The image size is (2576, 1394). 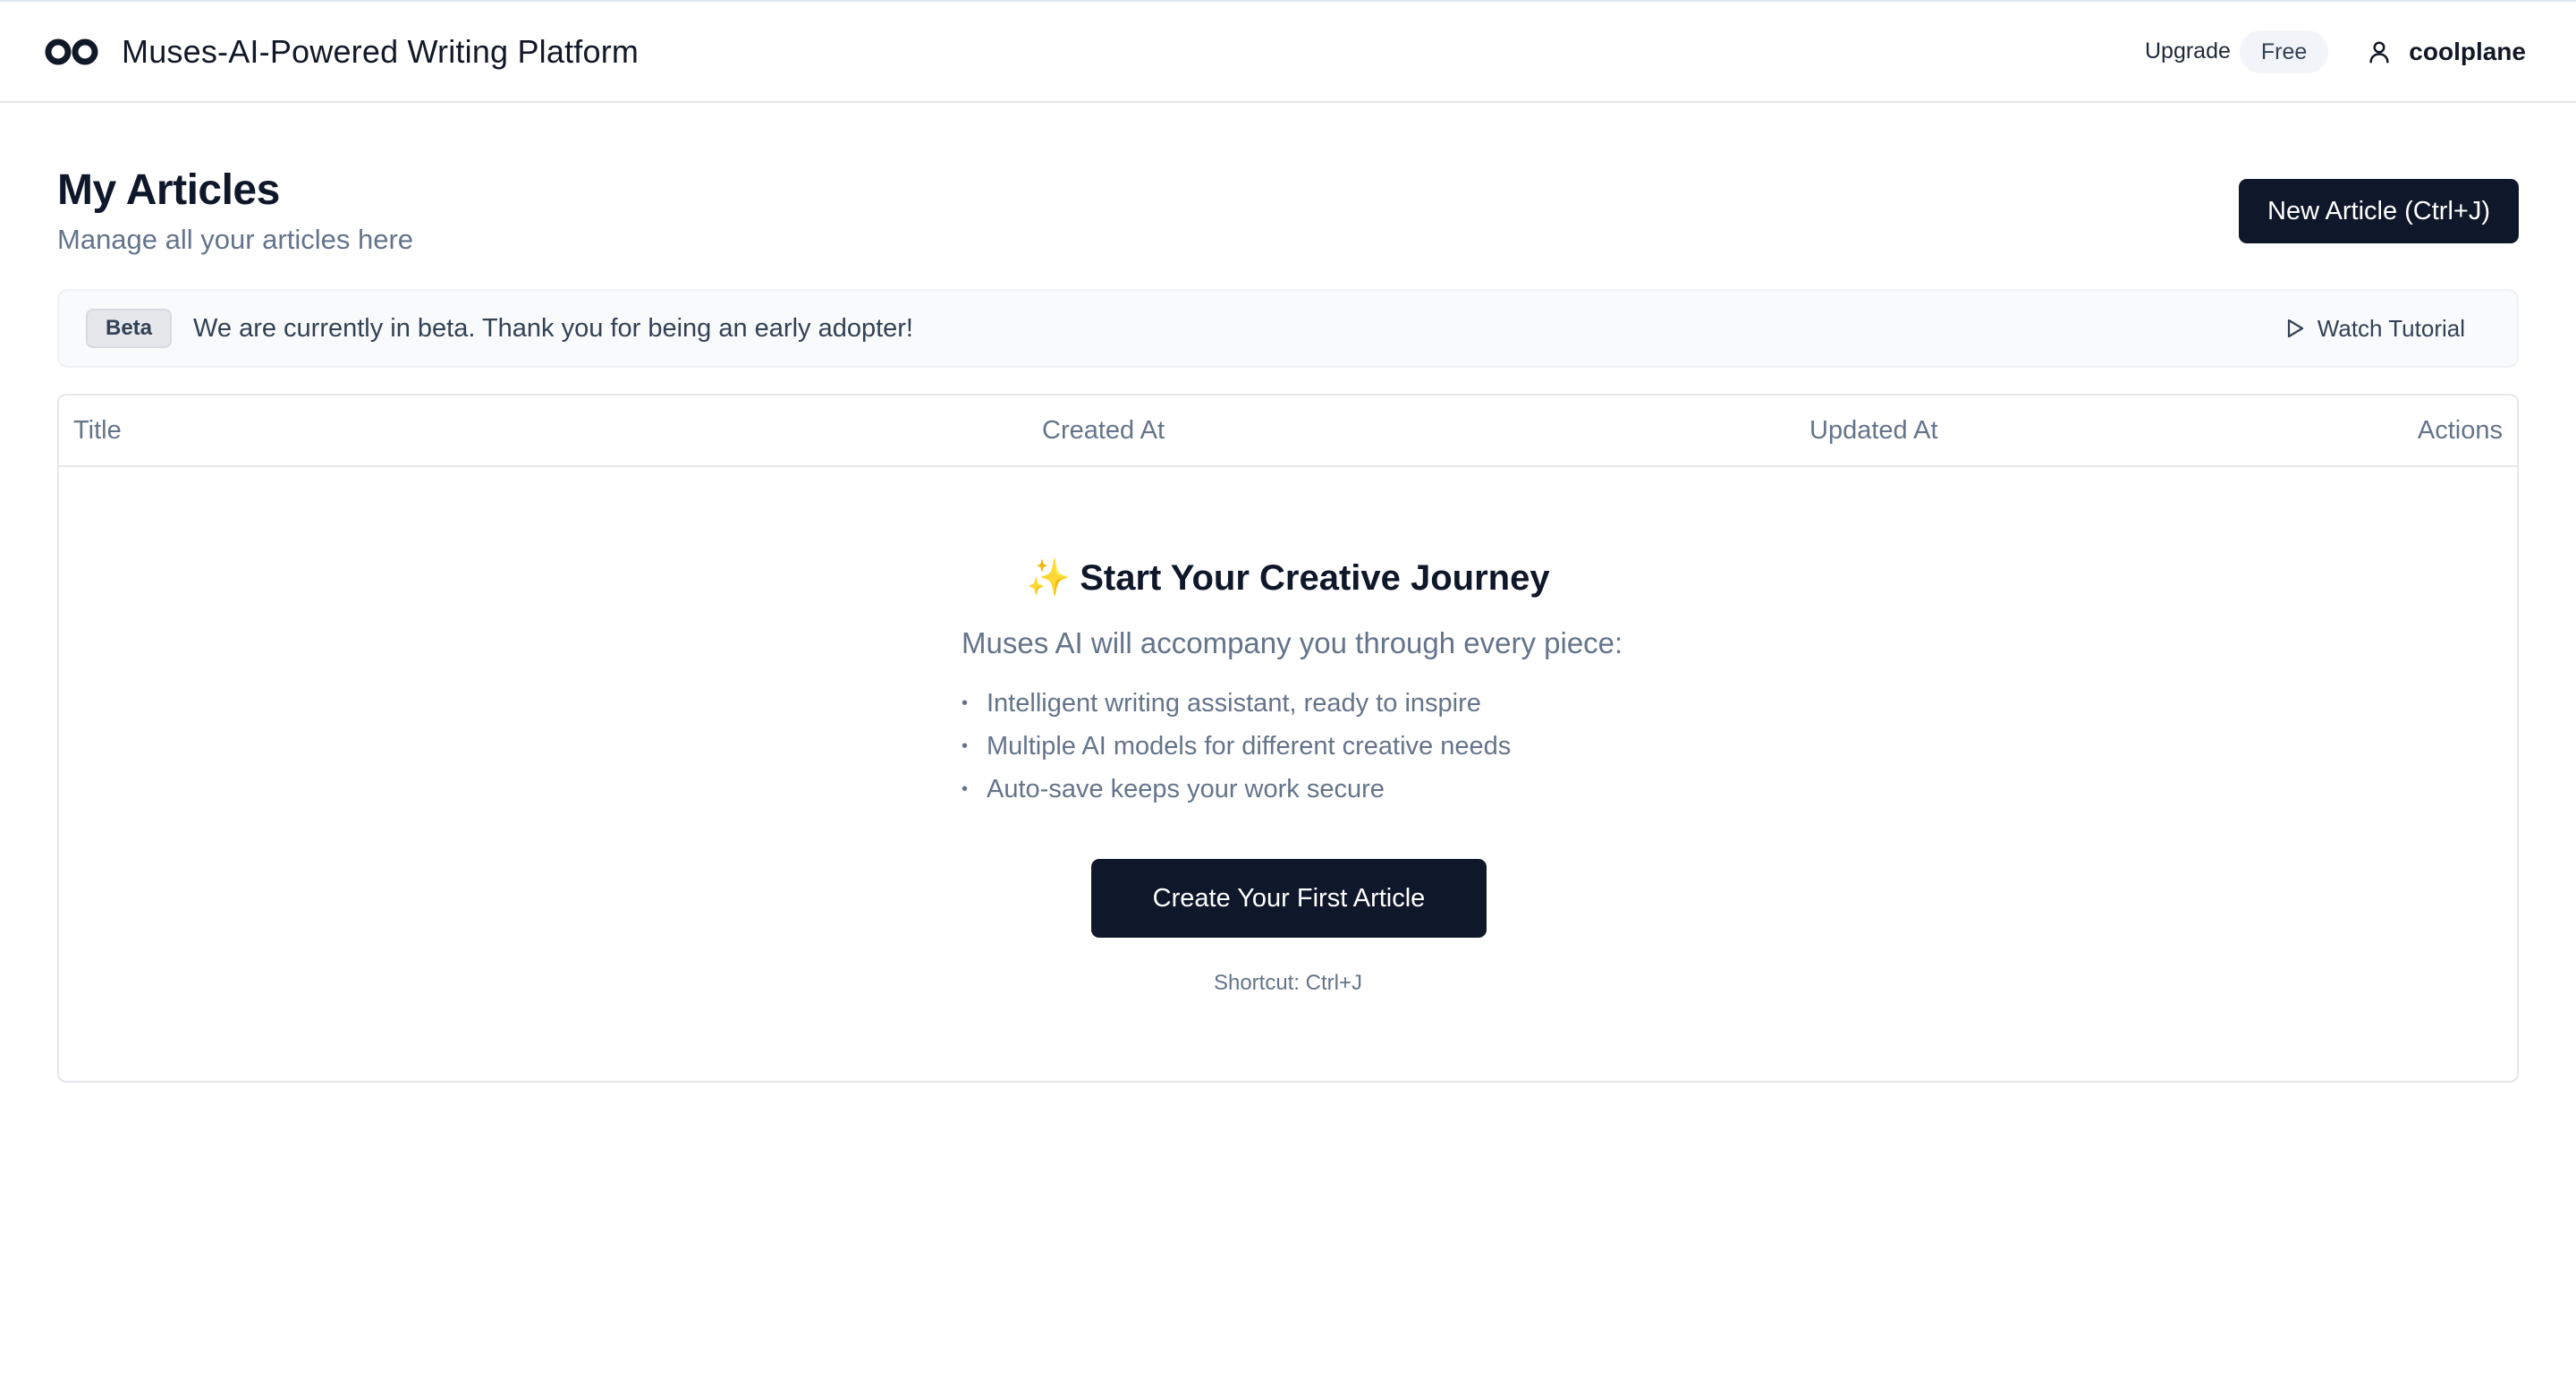 What do you see at coordinates (2236, 51) in the screenshot?
I see `upgrade-button: Upgrade Free` at bounding box center [2236, 51].